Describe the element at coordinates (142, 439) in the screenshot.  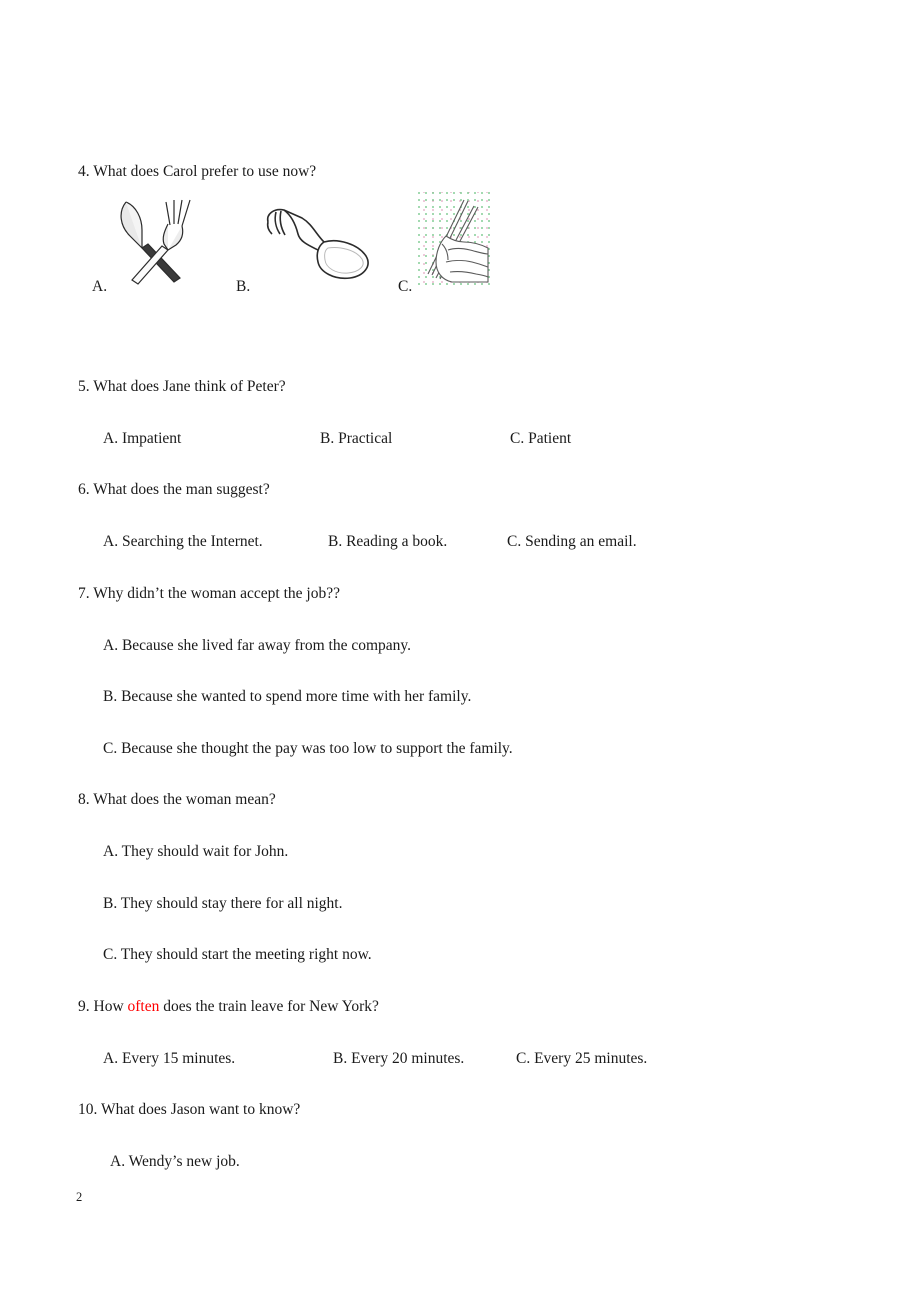
I see `question-5-choice-a: A. Impatient` at that location.